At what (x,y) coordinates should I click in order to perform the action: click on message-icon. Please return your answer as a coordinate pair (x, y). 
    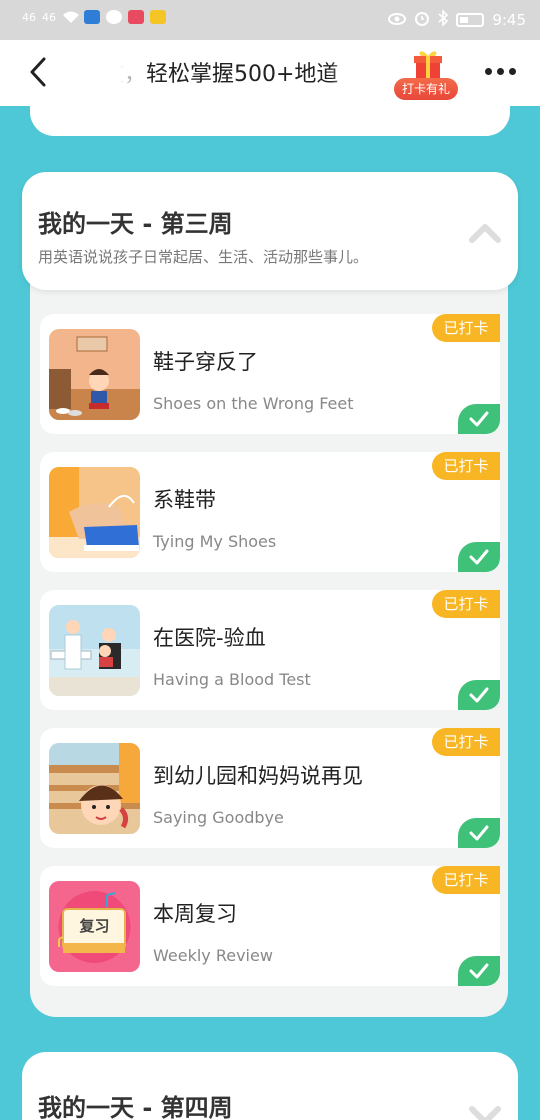
    Looking at the image, I should click on (114, 17).